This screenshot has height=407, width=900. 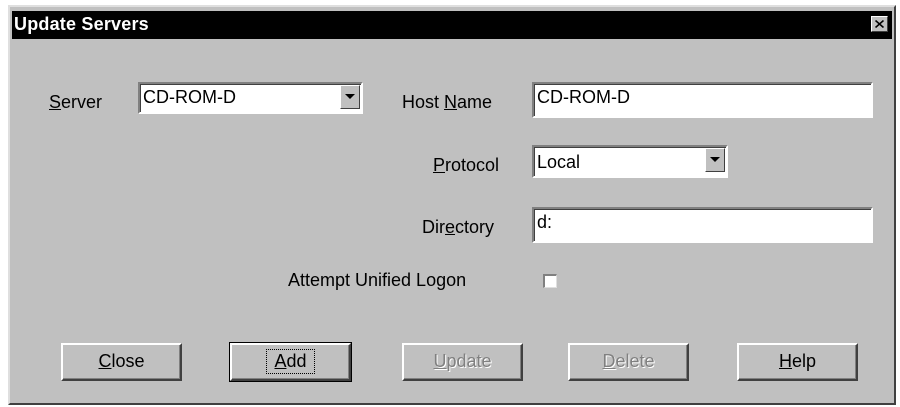 I want to click on host-name-value: CD-ROM-D, so click(x=583, y=97).